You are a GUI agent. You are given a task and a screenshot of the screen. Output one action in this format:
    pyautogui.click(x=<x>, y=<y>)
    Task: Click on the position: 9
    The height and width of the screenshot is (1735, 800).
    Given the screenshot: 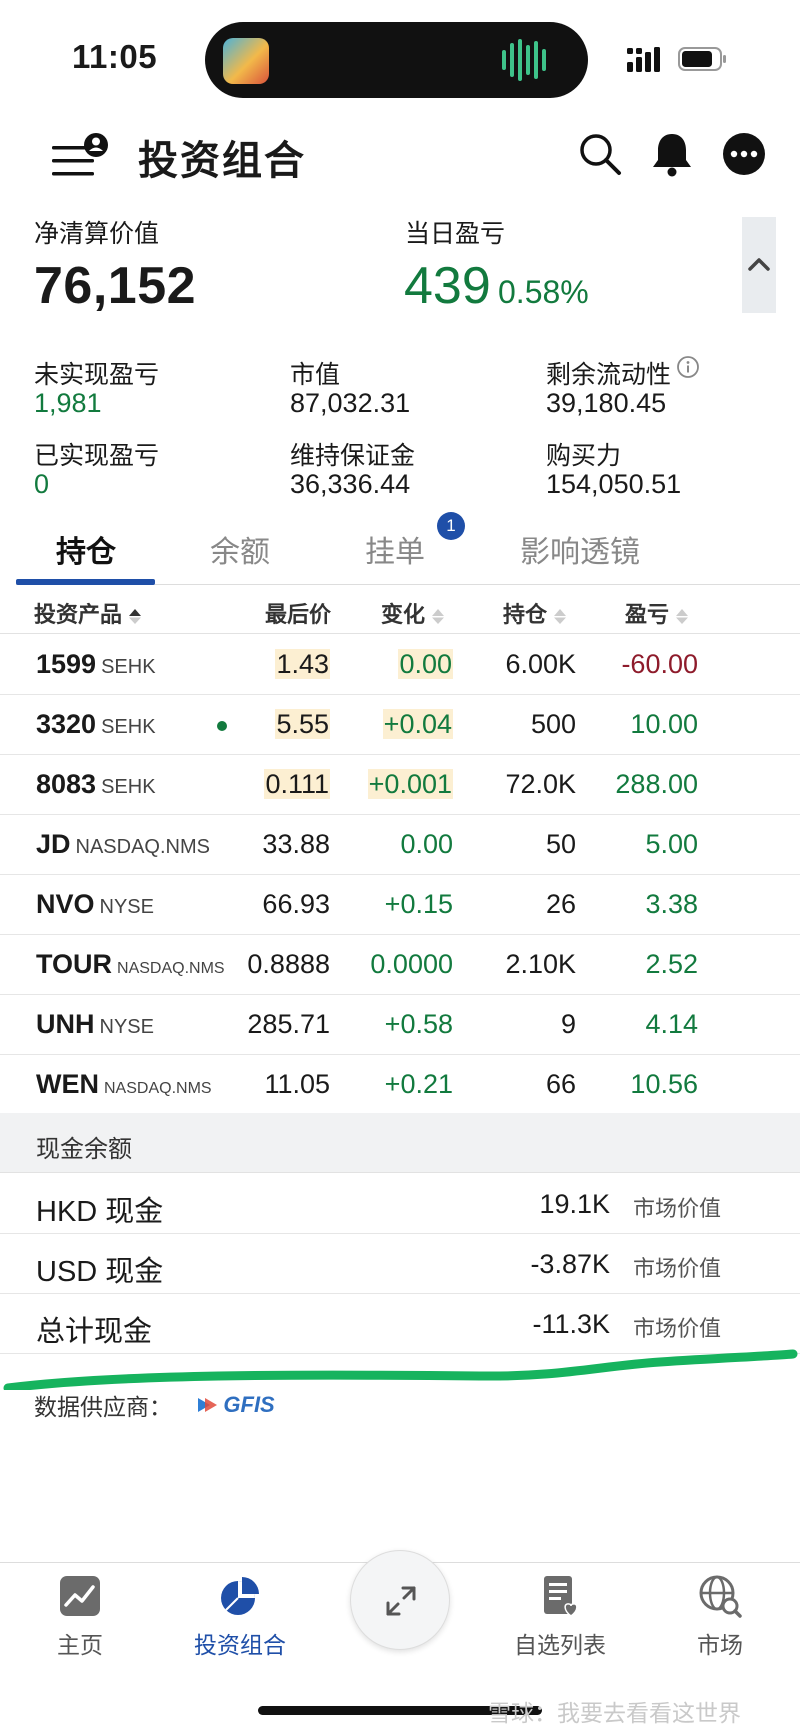 What is the action you would take?
    pyautogui.click(x=568, y=1024)
    